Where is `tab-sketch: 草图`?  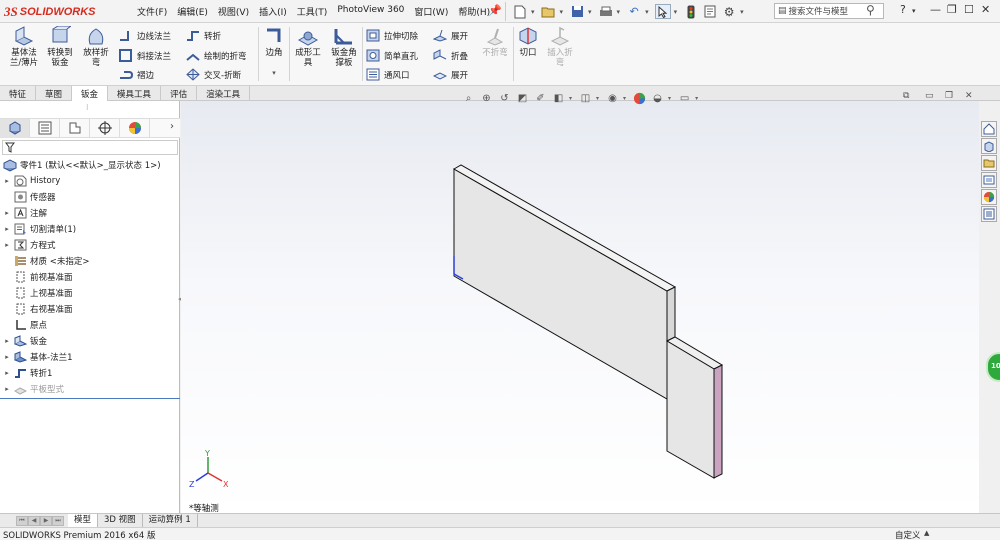 tab-sketch: 草图 is located at coordinates (54, 93).